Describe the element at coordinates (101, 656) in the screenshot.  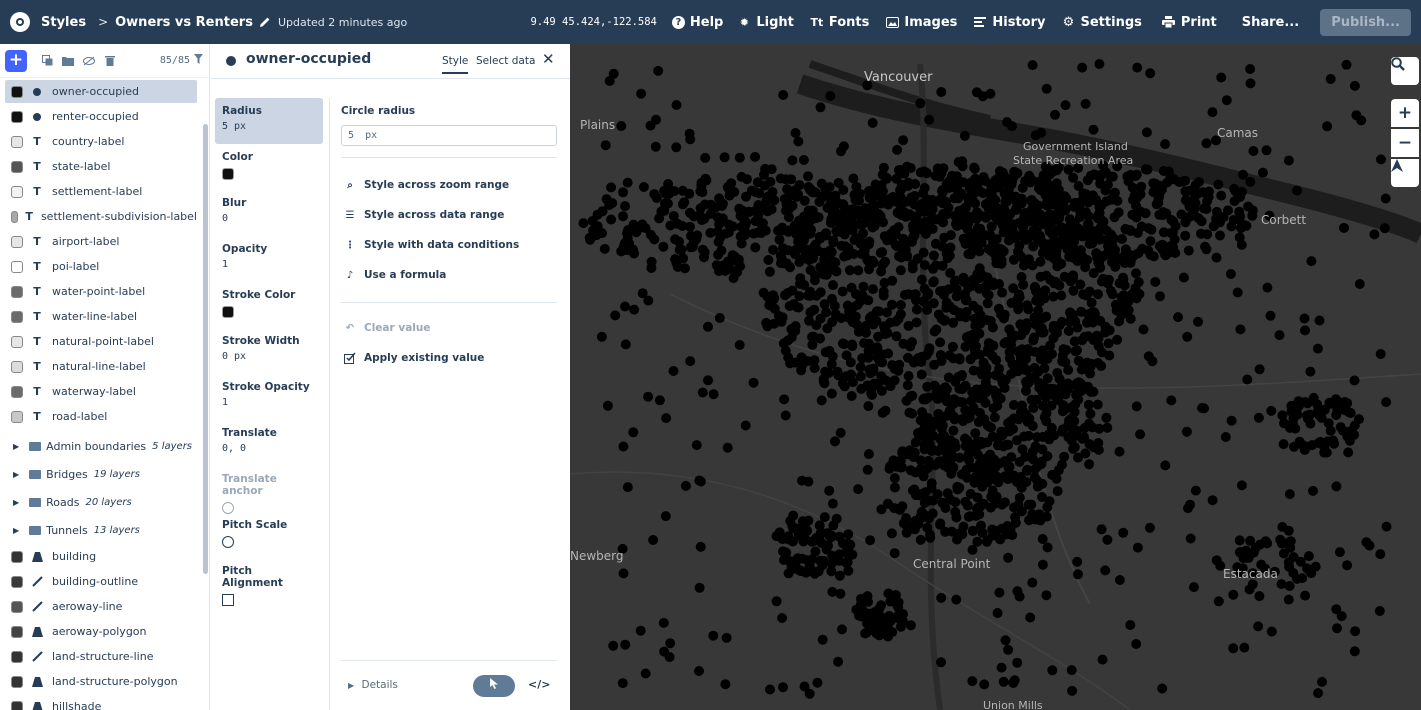
I see `layer-item-land-structure-line: land-structure-line` at that location.